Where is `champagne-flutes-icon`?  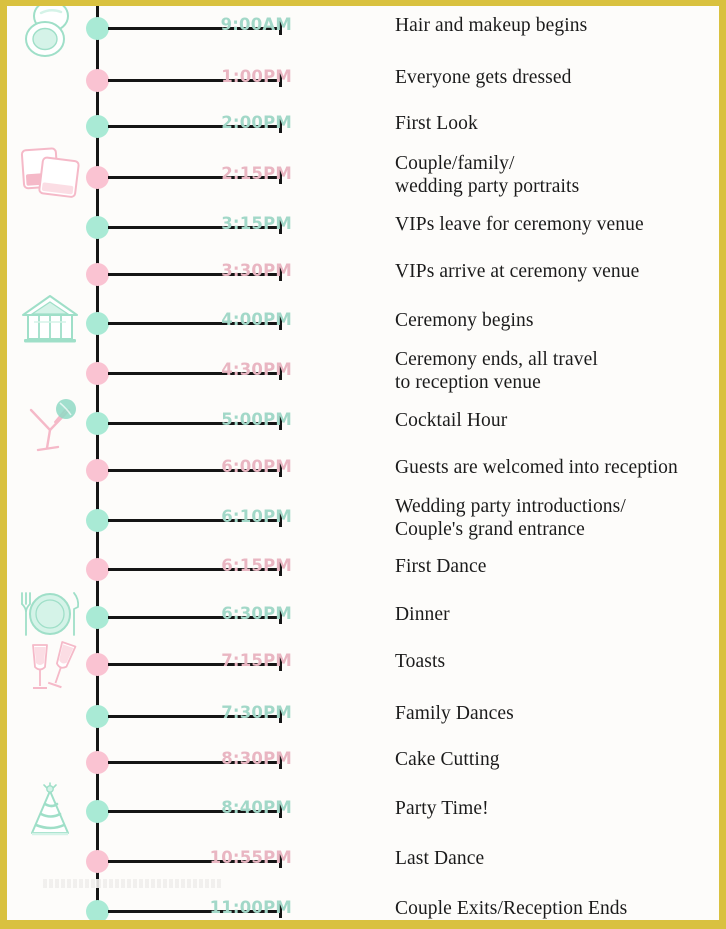
champagne-flutes-icon is located at coordinates (50, 667).